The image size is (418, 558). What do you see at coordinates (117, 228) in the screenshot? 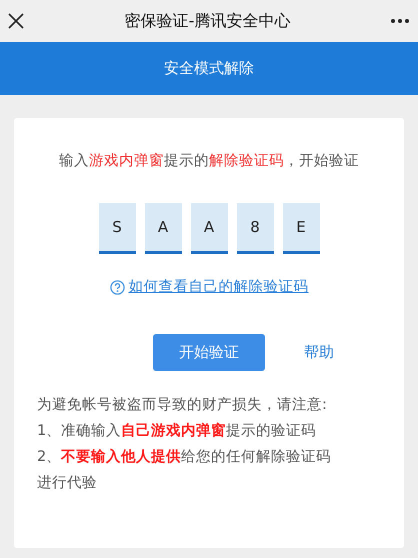
I see `code-input-field: S` at bounding box center [117, 228].